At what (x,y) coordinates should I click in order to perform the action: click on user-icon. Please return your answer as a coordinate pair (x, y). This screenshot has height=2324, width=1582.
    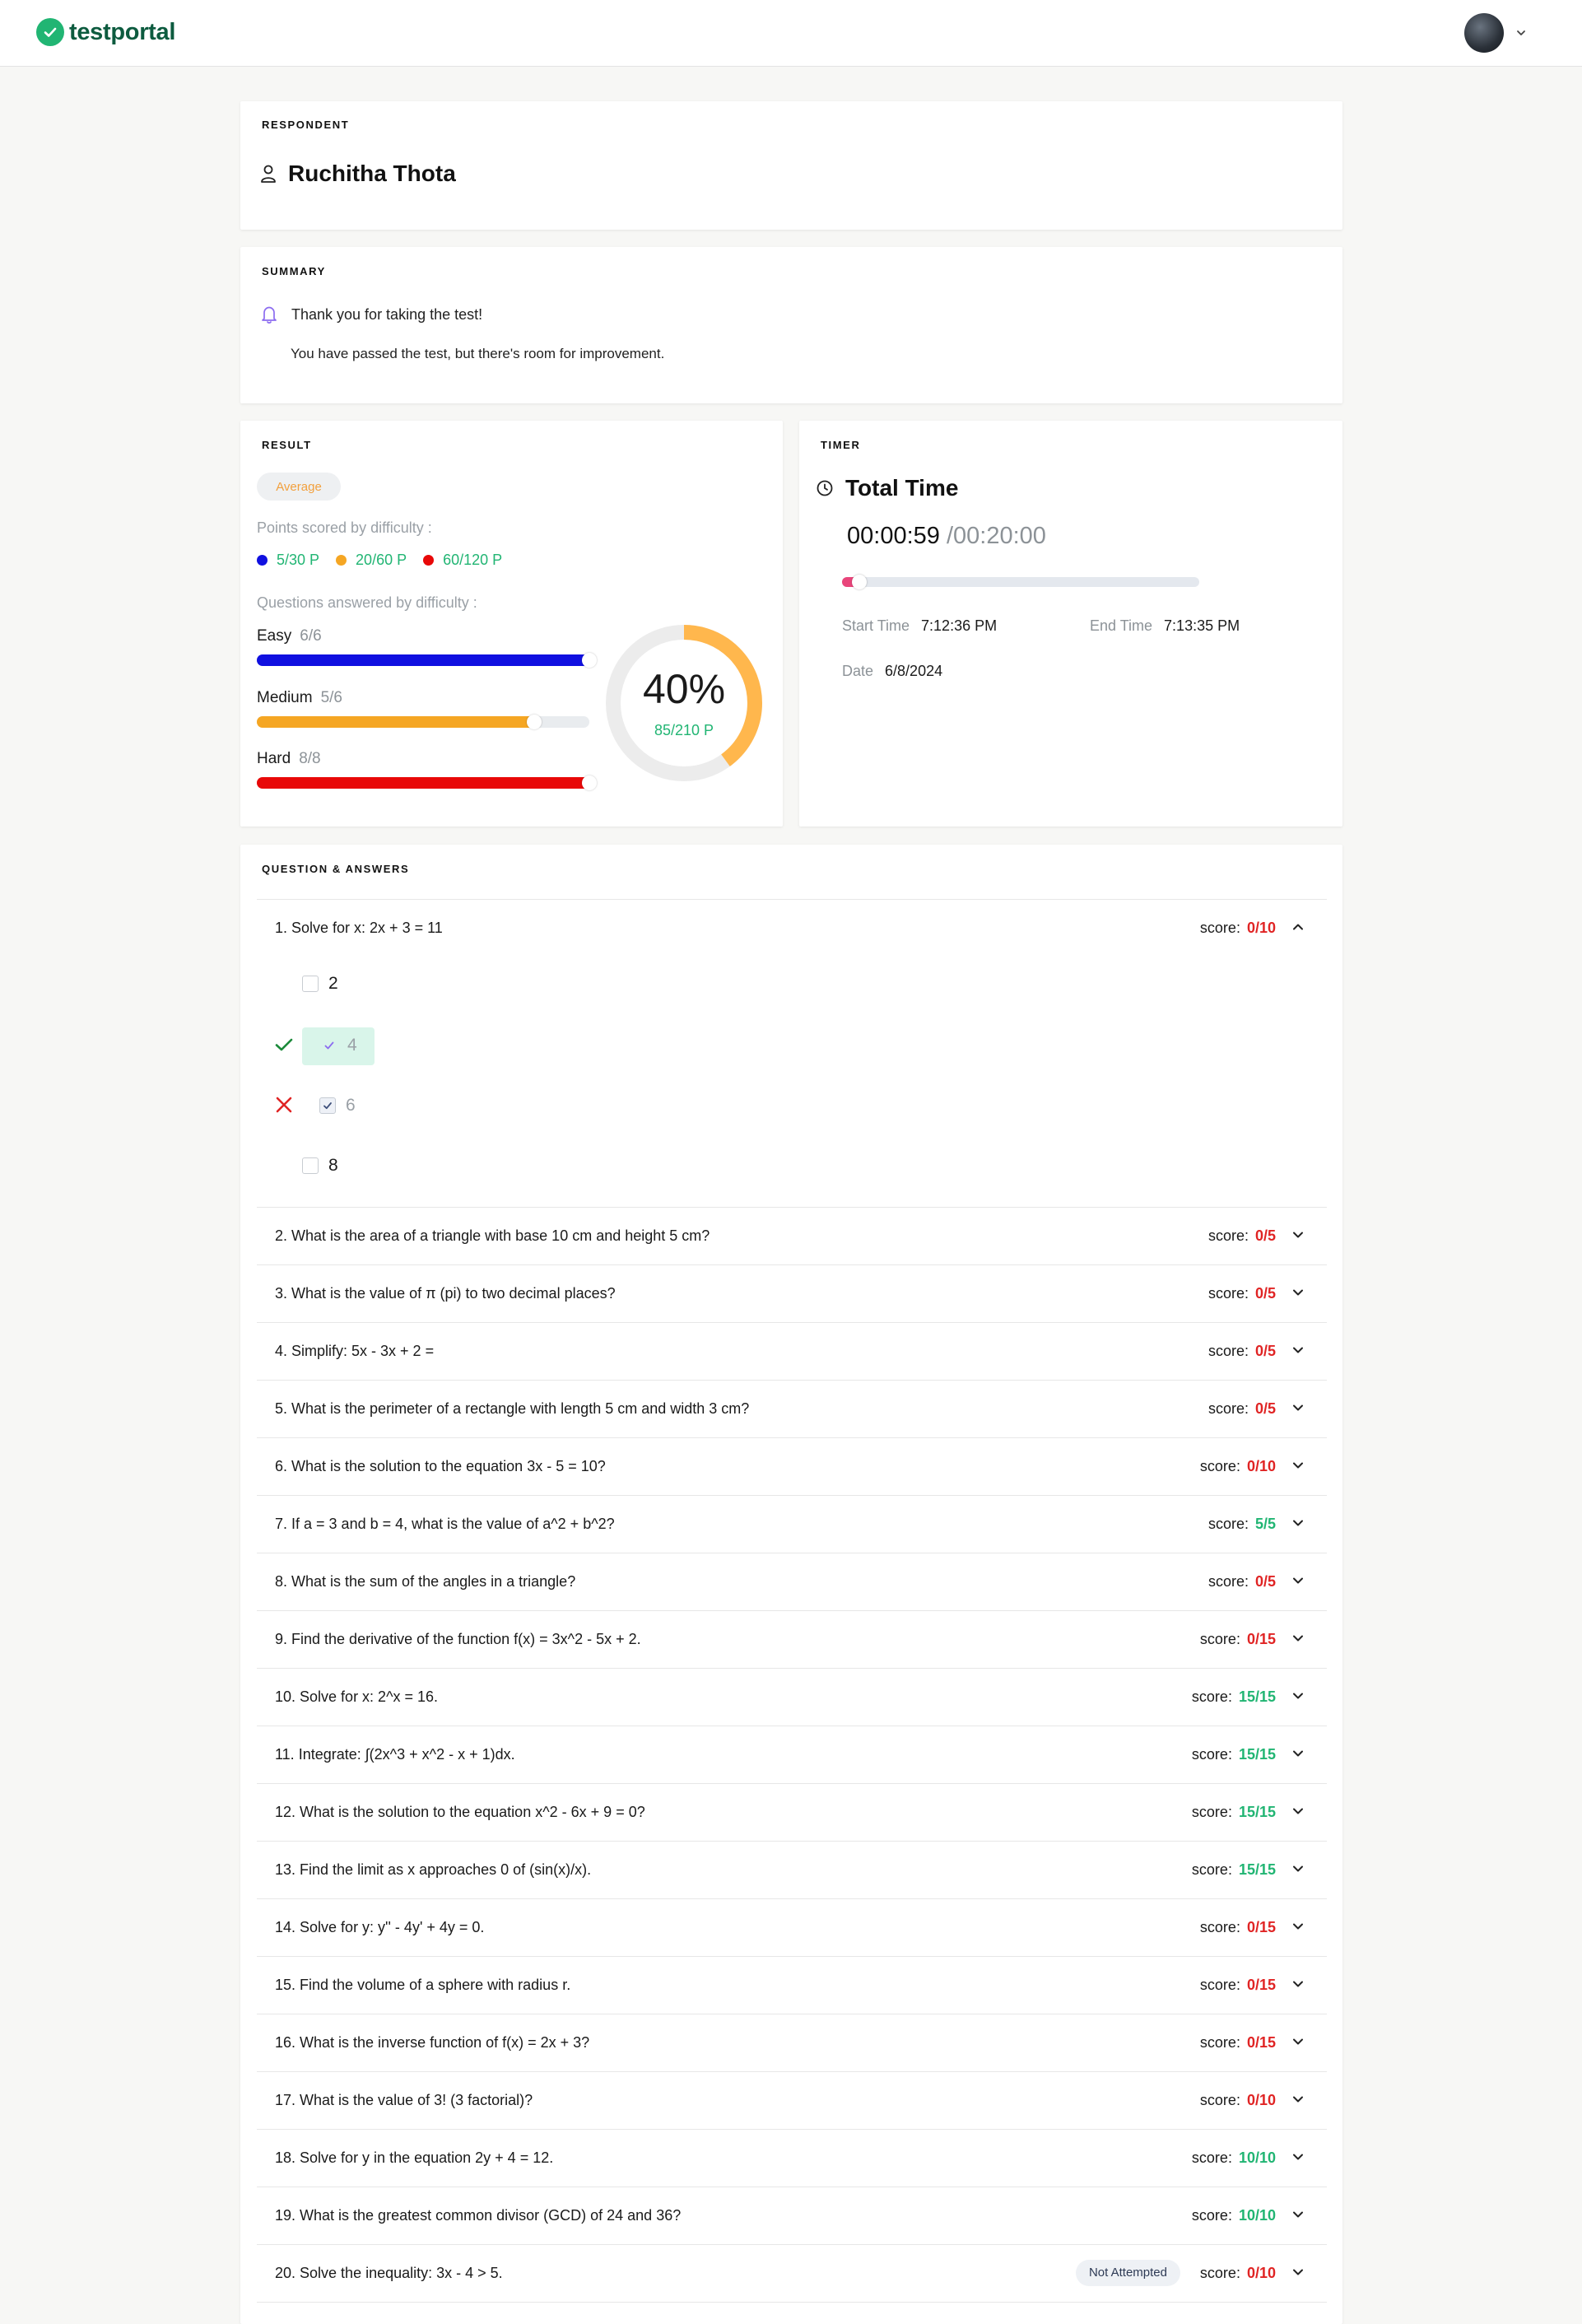
    Looking at the image, I should click on (268, 174).